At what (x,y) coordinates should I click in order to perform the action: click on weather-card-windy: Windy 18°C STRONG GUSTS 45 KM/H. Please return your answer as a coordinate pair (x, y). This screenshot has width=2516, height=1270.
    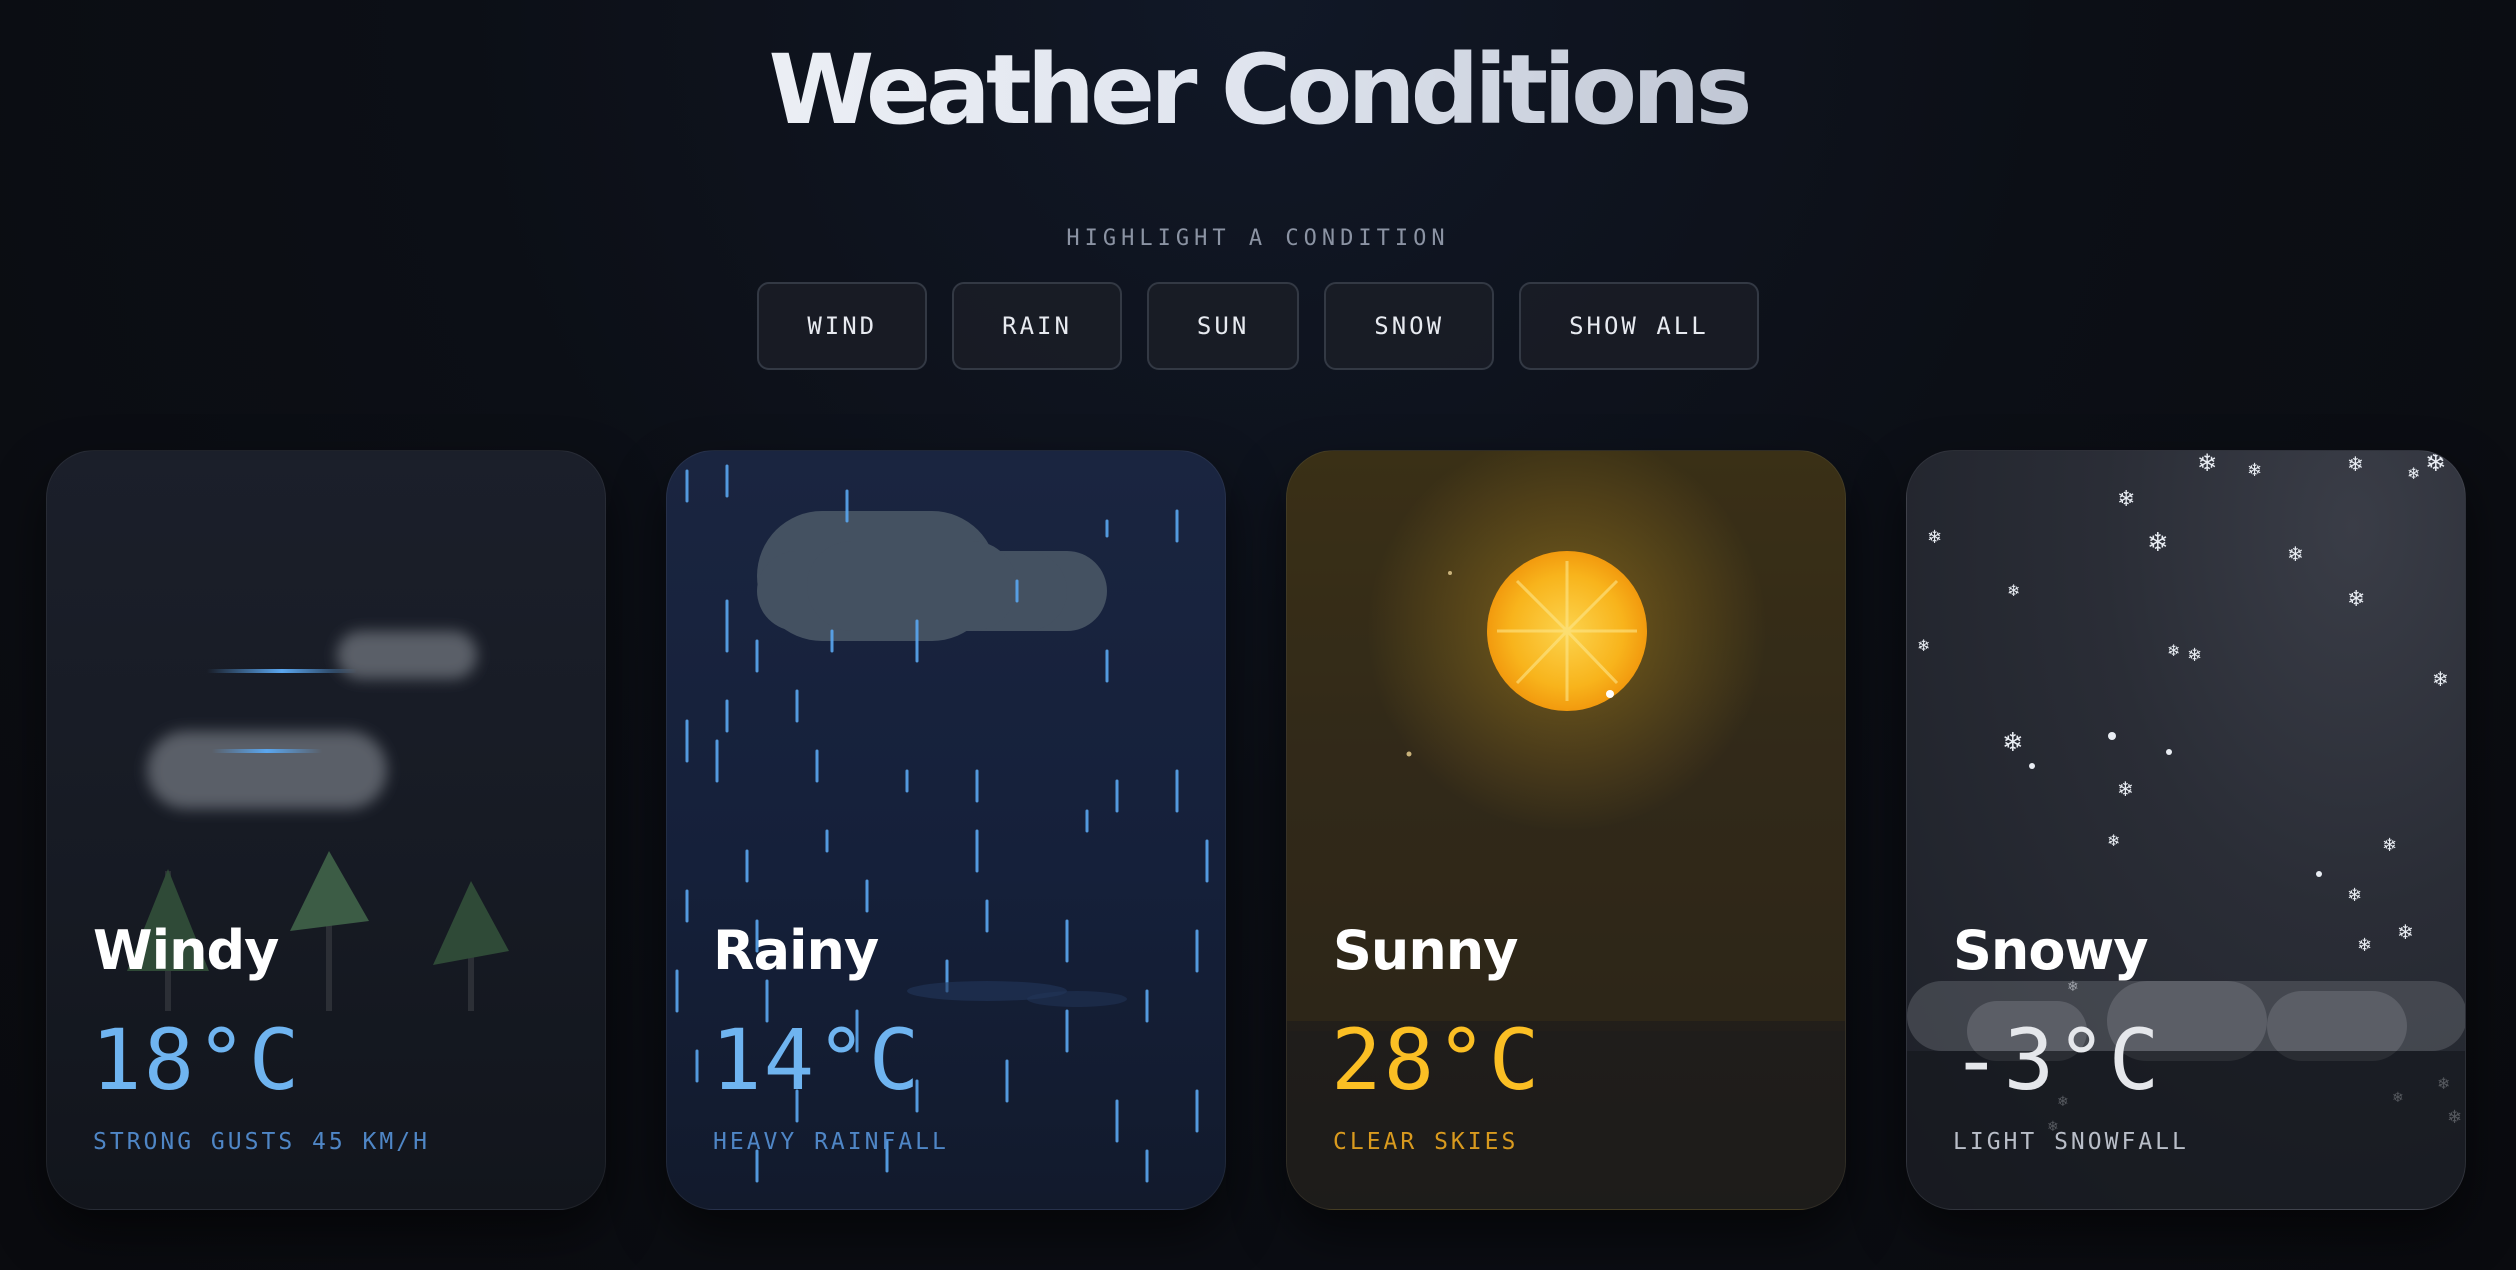
    Looking at the image, I should click on (326, 830).